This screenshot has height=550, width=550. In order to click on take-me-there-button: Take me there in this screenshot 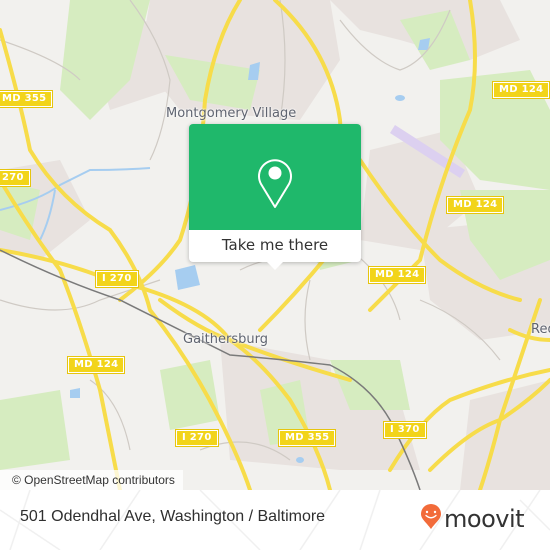, I will do `click(275, 246)`.